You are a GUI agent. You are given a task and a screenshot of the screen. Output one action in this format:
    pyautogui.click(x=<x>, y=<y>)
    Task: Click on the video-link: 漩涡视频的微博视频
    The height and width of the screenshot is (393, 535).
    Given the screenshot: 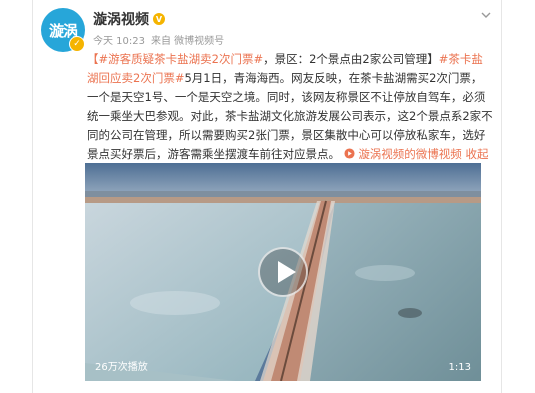 What is the action you would take?
    pyautogui.click(x=405, y=154)
    